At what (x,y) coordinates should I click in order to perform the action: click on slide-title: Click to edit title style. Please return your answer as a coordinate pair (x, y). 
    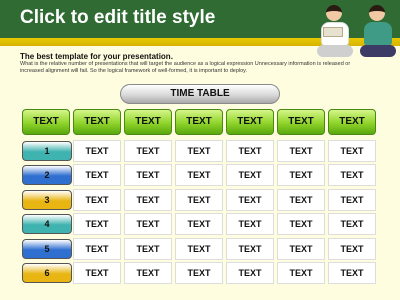
    Looking at the image, I should click on (117, 18).